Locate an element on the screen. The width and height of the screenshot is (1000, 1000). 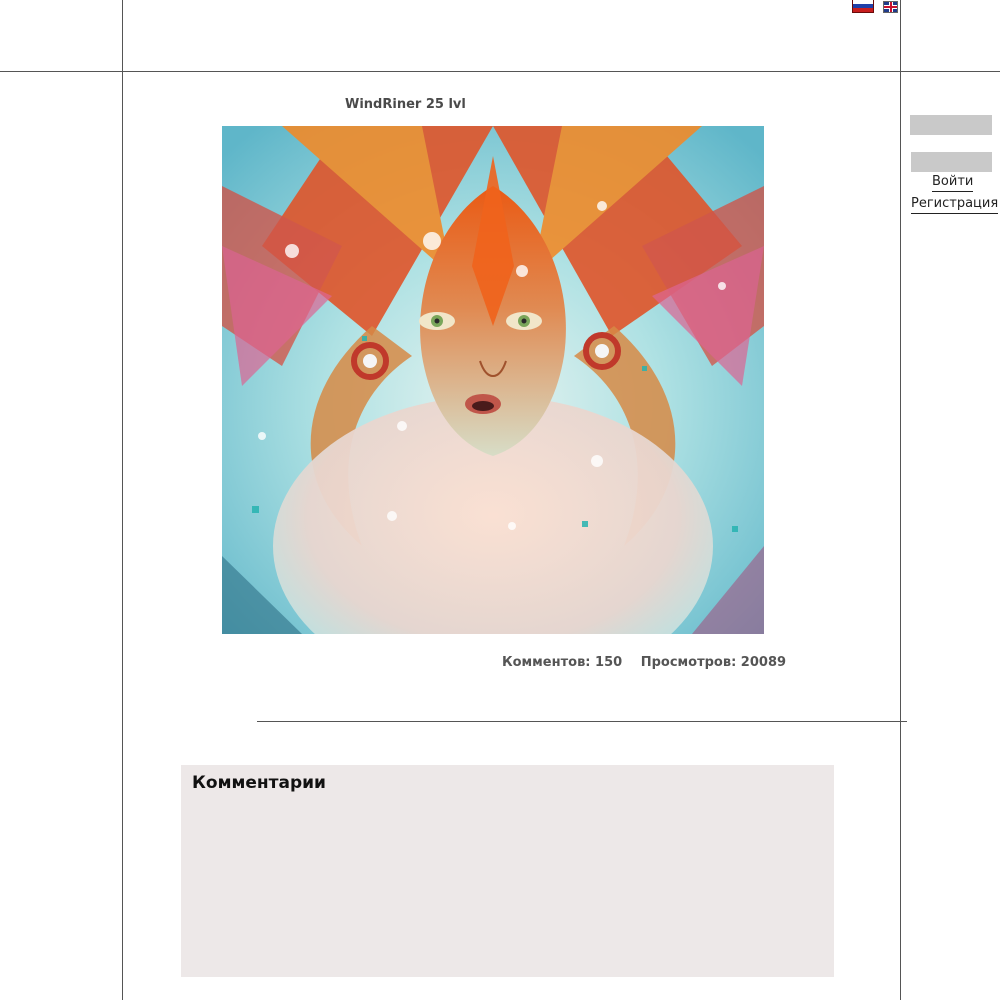
header-divider is located at coordinates (500, 71).